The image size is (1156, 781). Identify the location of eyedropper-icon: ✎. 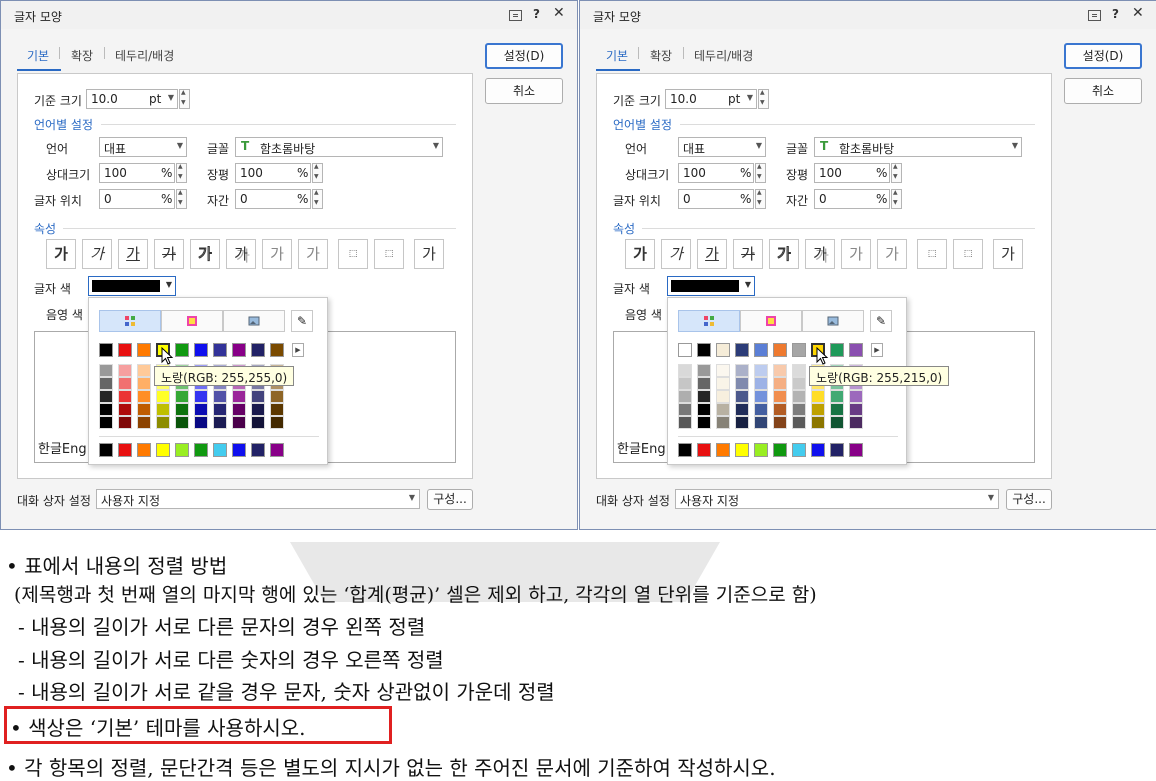
(881, 321).